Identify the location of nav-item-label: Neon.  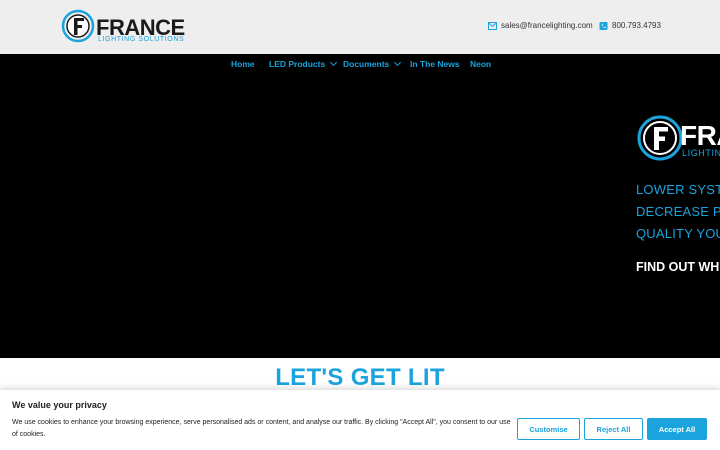
(481, 64).